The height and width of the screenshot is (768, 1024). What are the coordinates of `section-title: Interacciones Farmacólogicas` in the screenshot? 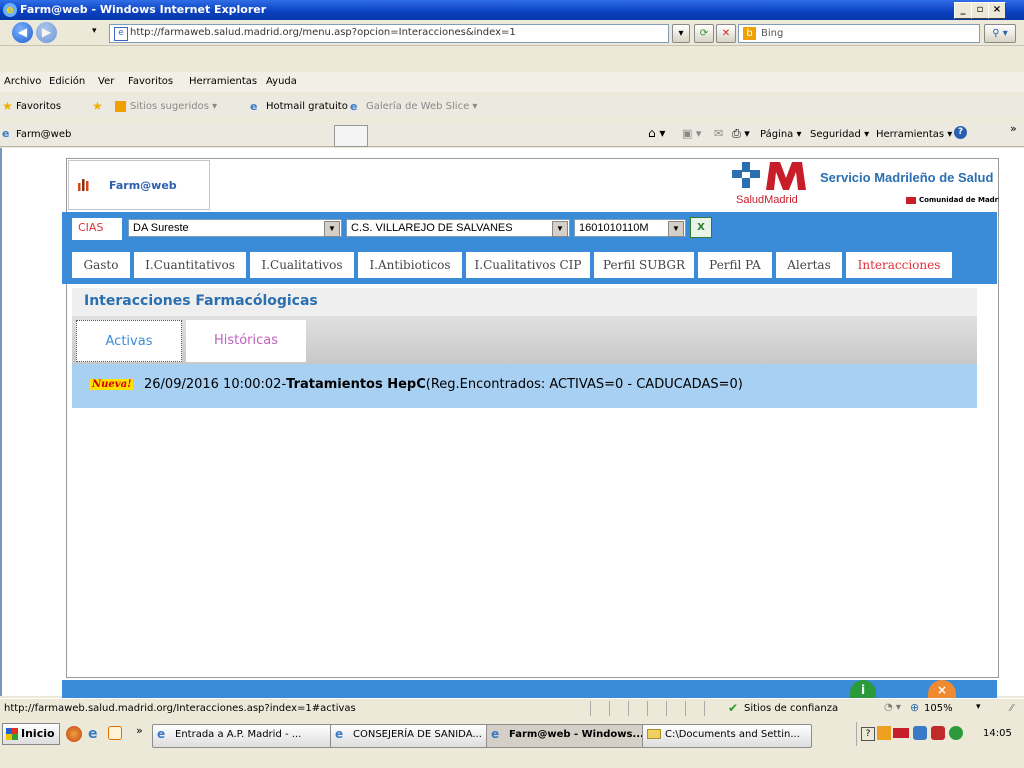 It's located at (201, 301).